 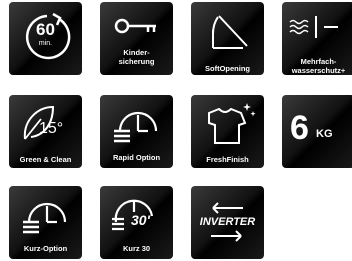 What do you see at coordinates (136, 248) in the screenshot?
I see `kurz-30-label: Kurz 30` at bounding box center [136, 248].